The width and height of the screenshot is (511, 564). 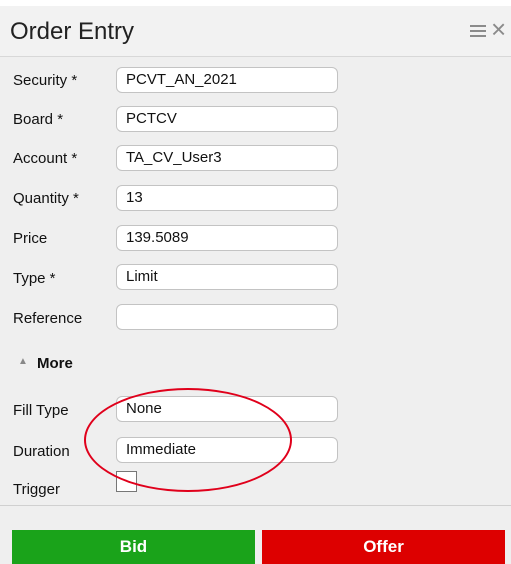 What do you see at coordinates (227, 158) in the screenshot?
I see `account-input: TA_CV_User3` at bounding box center [227, 158].